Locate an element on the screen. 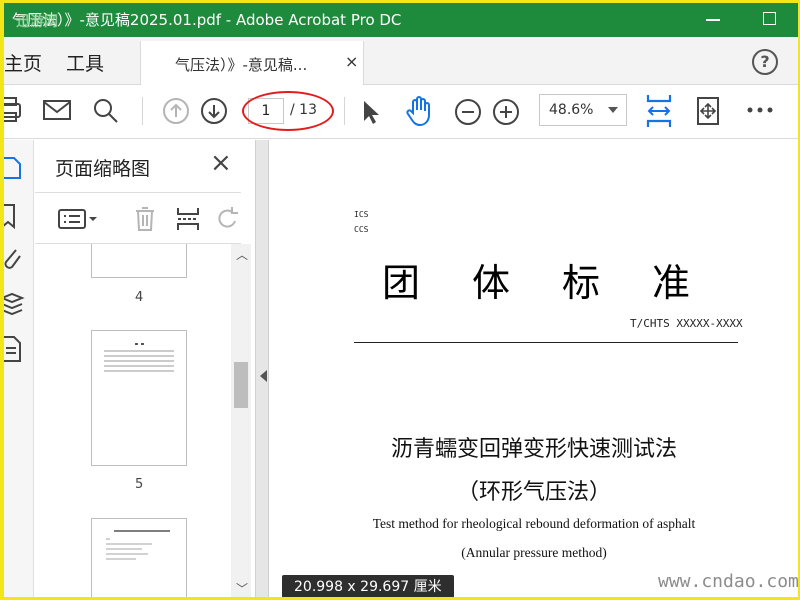 The width and height of the screenshot is (800, 600). scrollbar-thumb is located at coordinates (241, 385).